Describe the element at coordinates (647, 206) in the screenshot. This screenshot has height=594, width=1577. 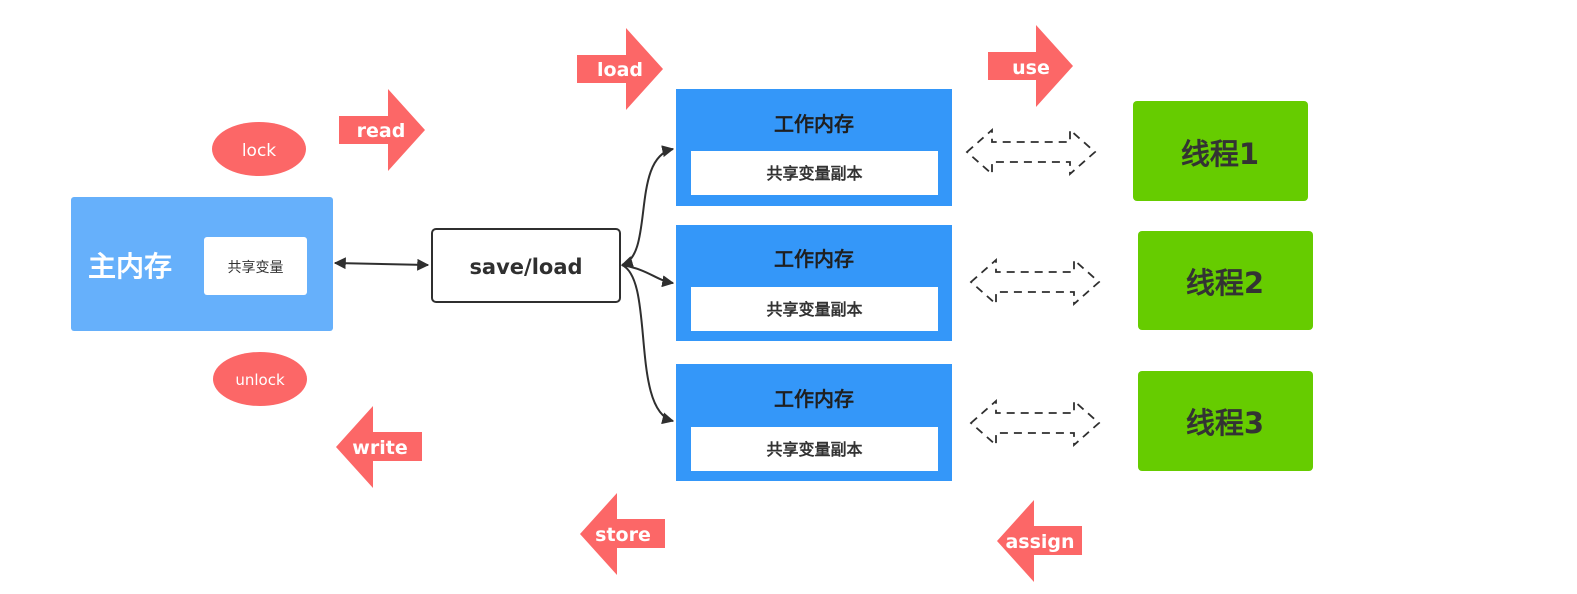
I see `hub-work1-connector` at that location.